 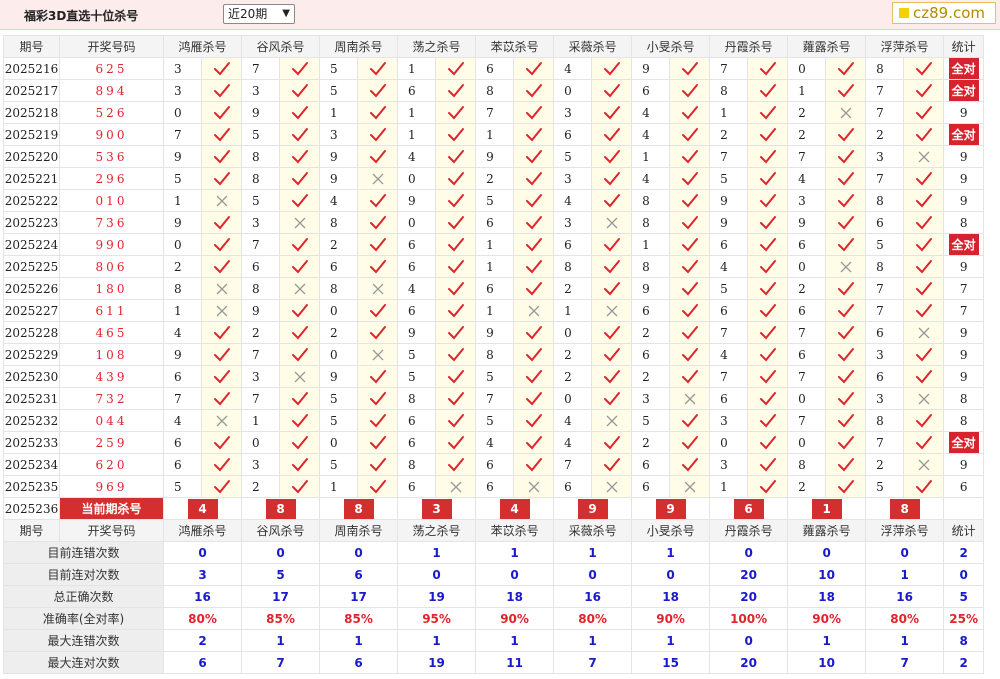 I want to click on draw-number-cell: 180, so click(x=111, y=288).